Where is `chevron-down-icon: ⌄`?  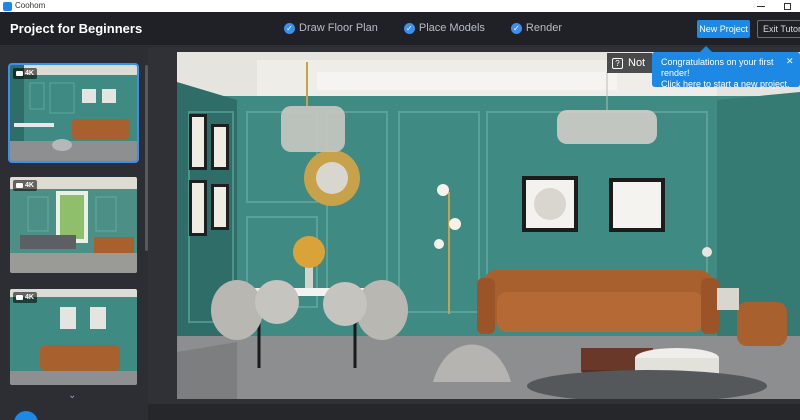
chevron-down-icon: ⌄ is located at coordinates (72, 395).